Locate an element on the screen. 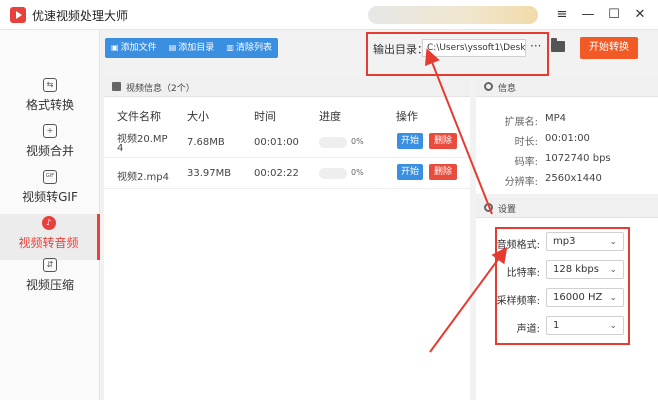 This screenshot has width=658, height=400. output-dir-input: C:\Users\yssoft1\Desktop is located at coordinates (474, 48).